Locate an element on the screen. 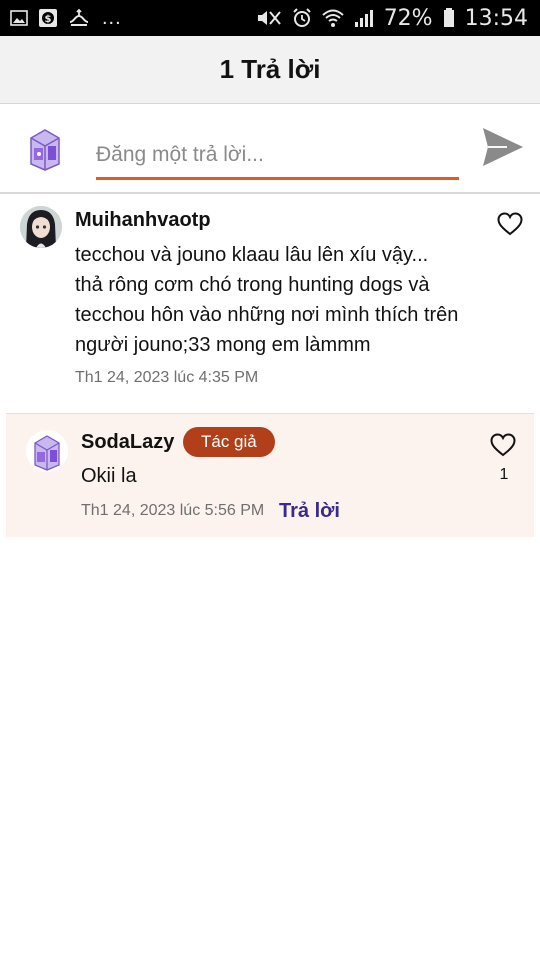  alarm-icon is located at coordinates (302, 18).